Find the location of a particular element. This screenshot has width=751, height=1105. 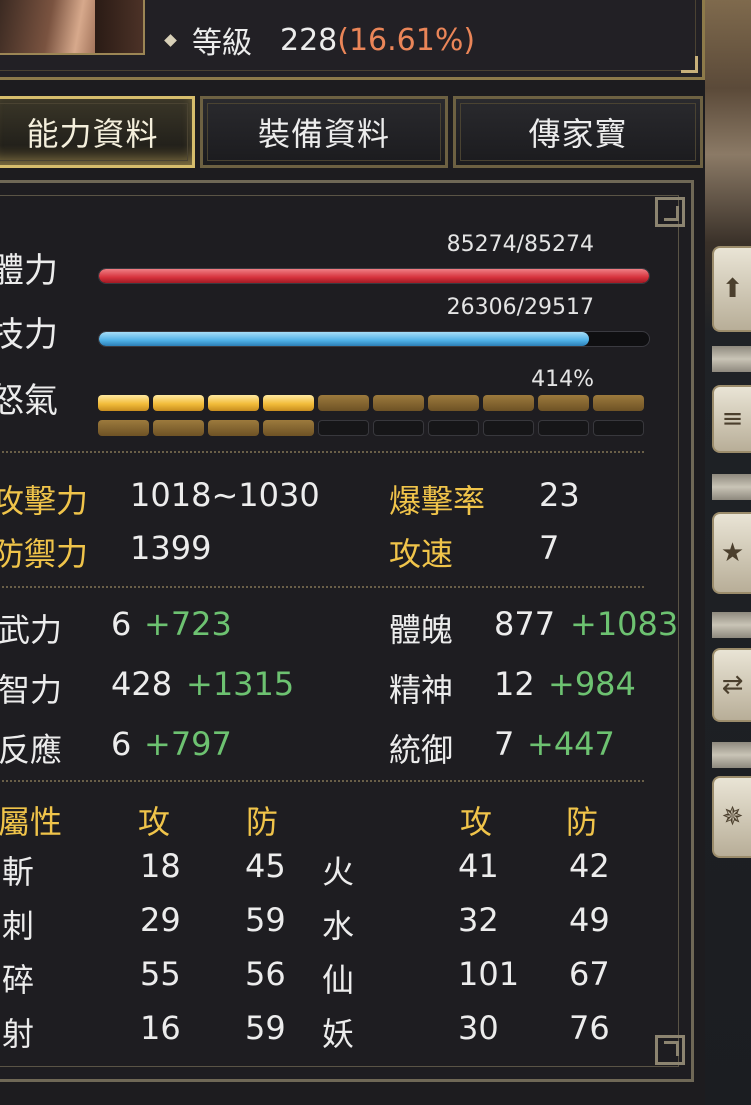

tab-bar: 能力資料 裝備資料 傳家寶 is located at coordinates (352, 132).